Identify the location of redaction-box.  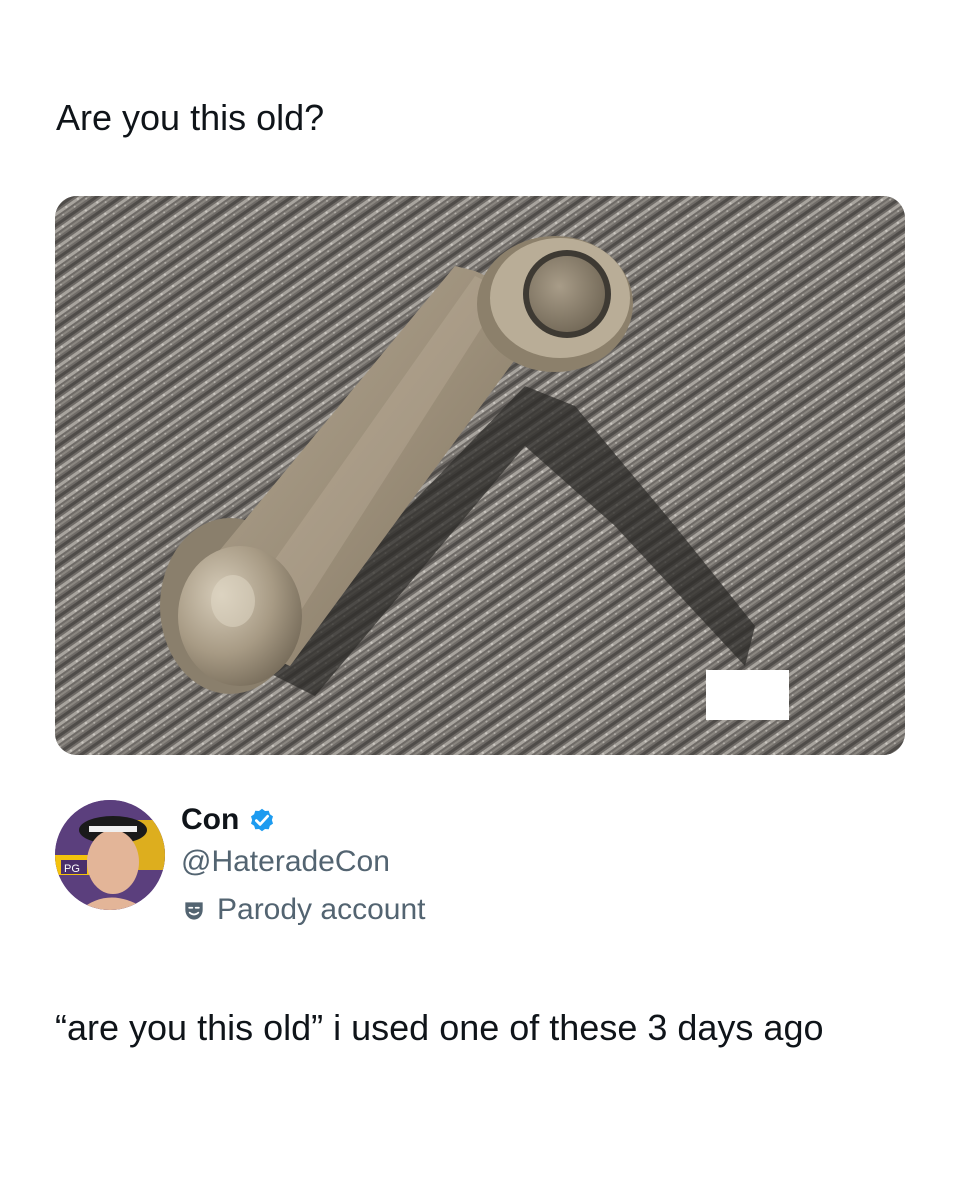
(747, 695).